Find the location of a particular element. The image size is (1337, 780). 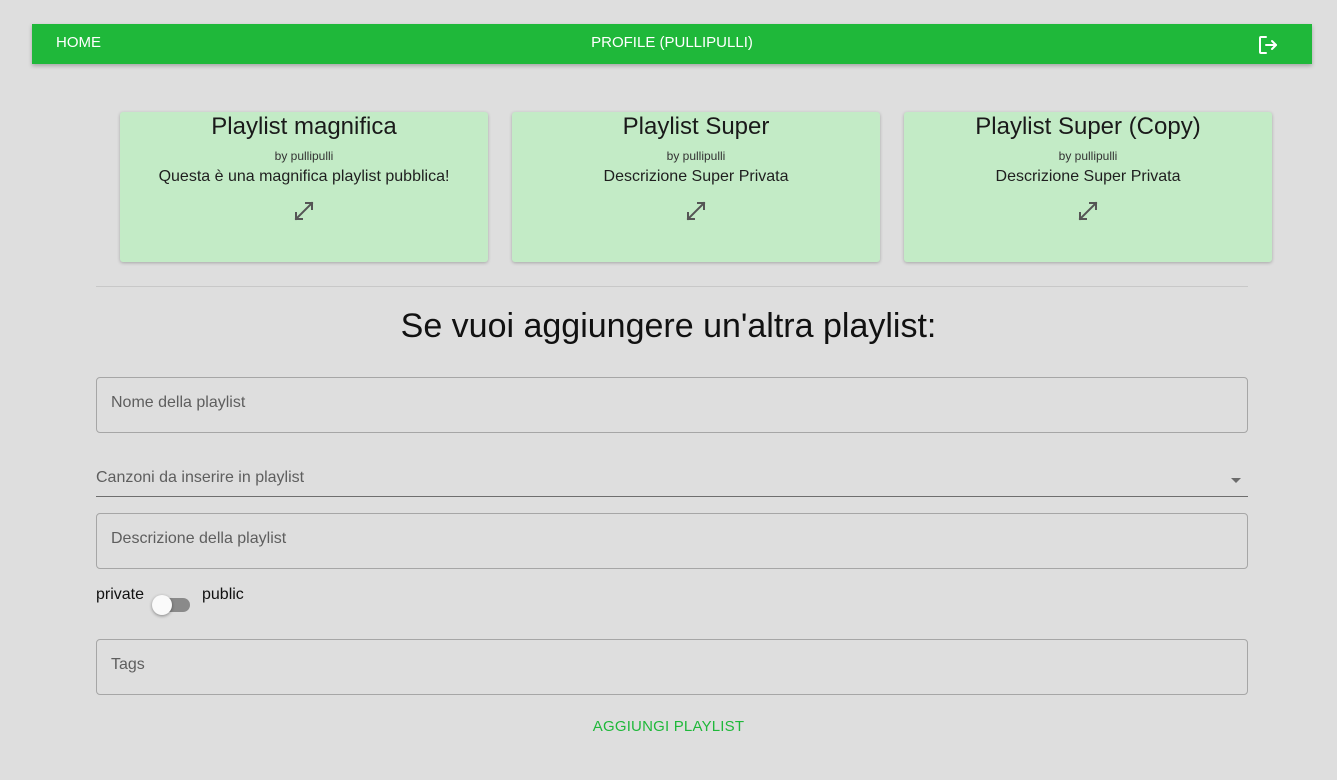

dropdown-arrow-icon is located at coordinates (1236, 480).